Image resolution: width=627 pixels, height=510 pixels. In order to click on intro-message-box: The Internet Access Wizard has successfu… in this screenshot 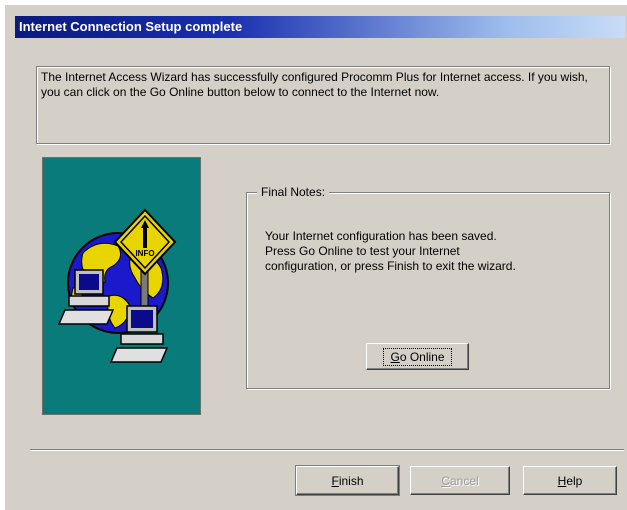, I will do `click(323, 105)`.